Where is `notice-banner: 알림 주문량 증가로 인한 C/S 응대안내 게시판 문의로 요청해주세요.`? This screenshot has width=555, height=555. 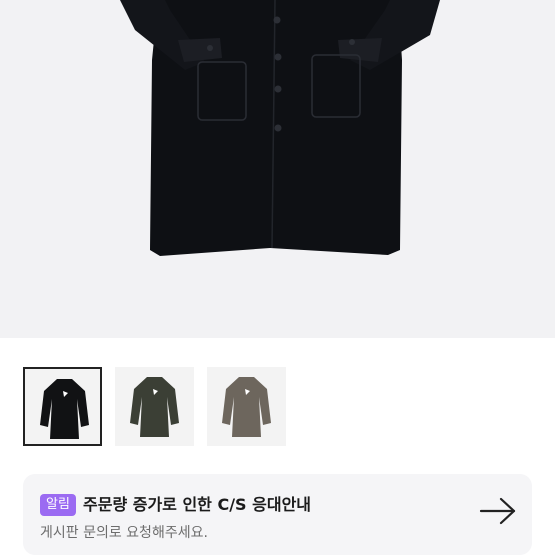
notice-banner: 알림 주문량 증가로 인한 C/S 응대안내 게시판 문의로 요청해주세요. is located at coordinates (277, 514).